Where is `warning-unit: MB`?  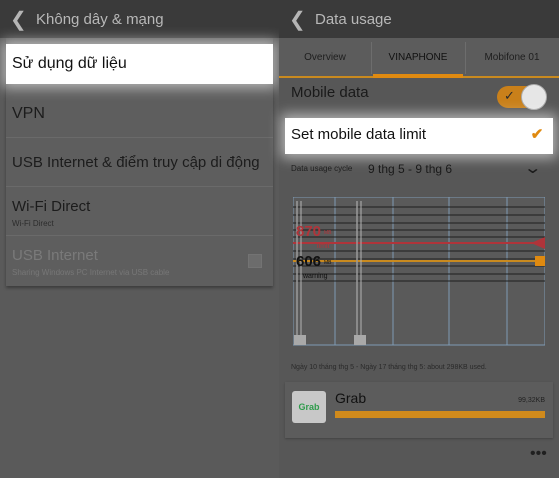 warning-unit: MB is located at coordinates (328, 263).